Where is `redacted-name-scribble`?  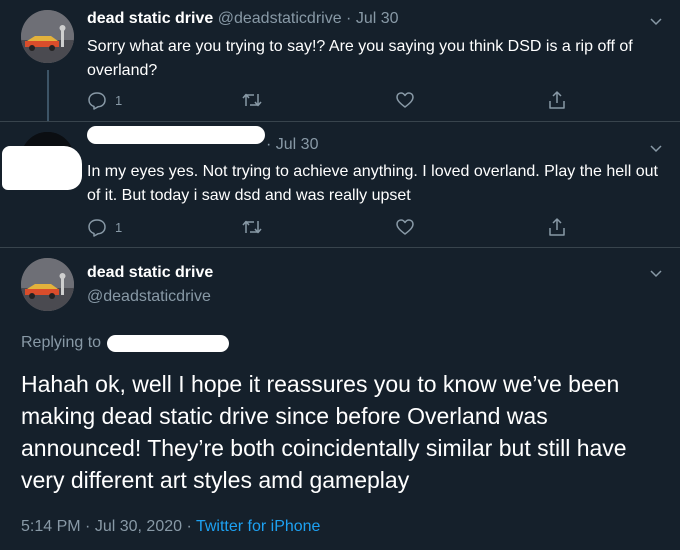 redacted-name-scribble is located at coordinates (176, 135).